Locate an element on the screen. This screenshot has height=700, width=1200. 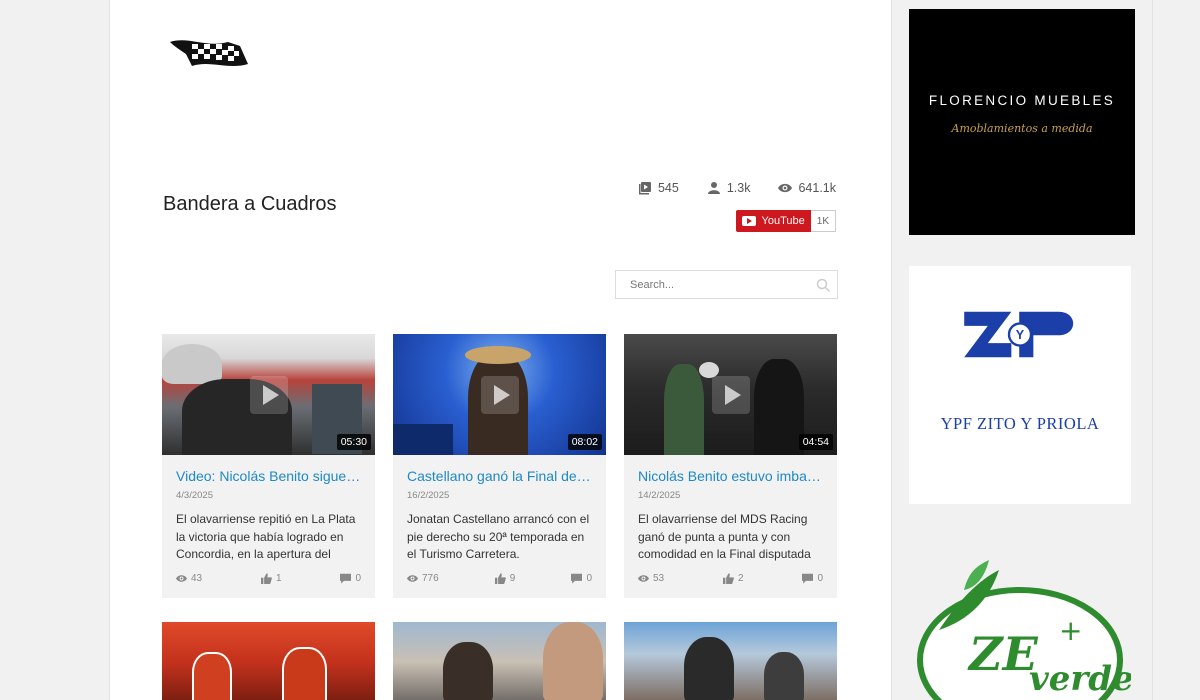
search-icon is located at coordinates (823, 285).